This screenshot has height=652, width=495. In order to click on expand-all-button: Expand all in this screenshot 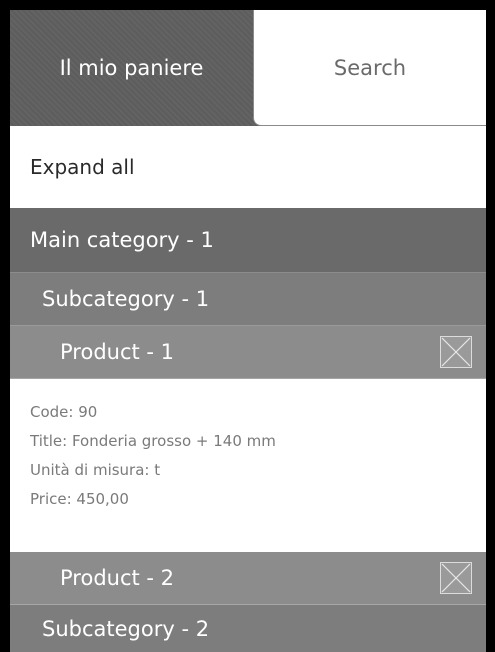, I will do `click(248, 167)`.